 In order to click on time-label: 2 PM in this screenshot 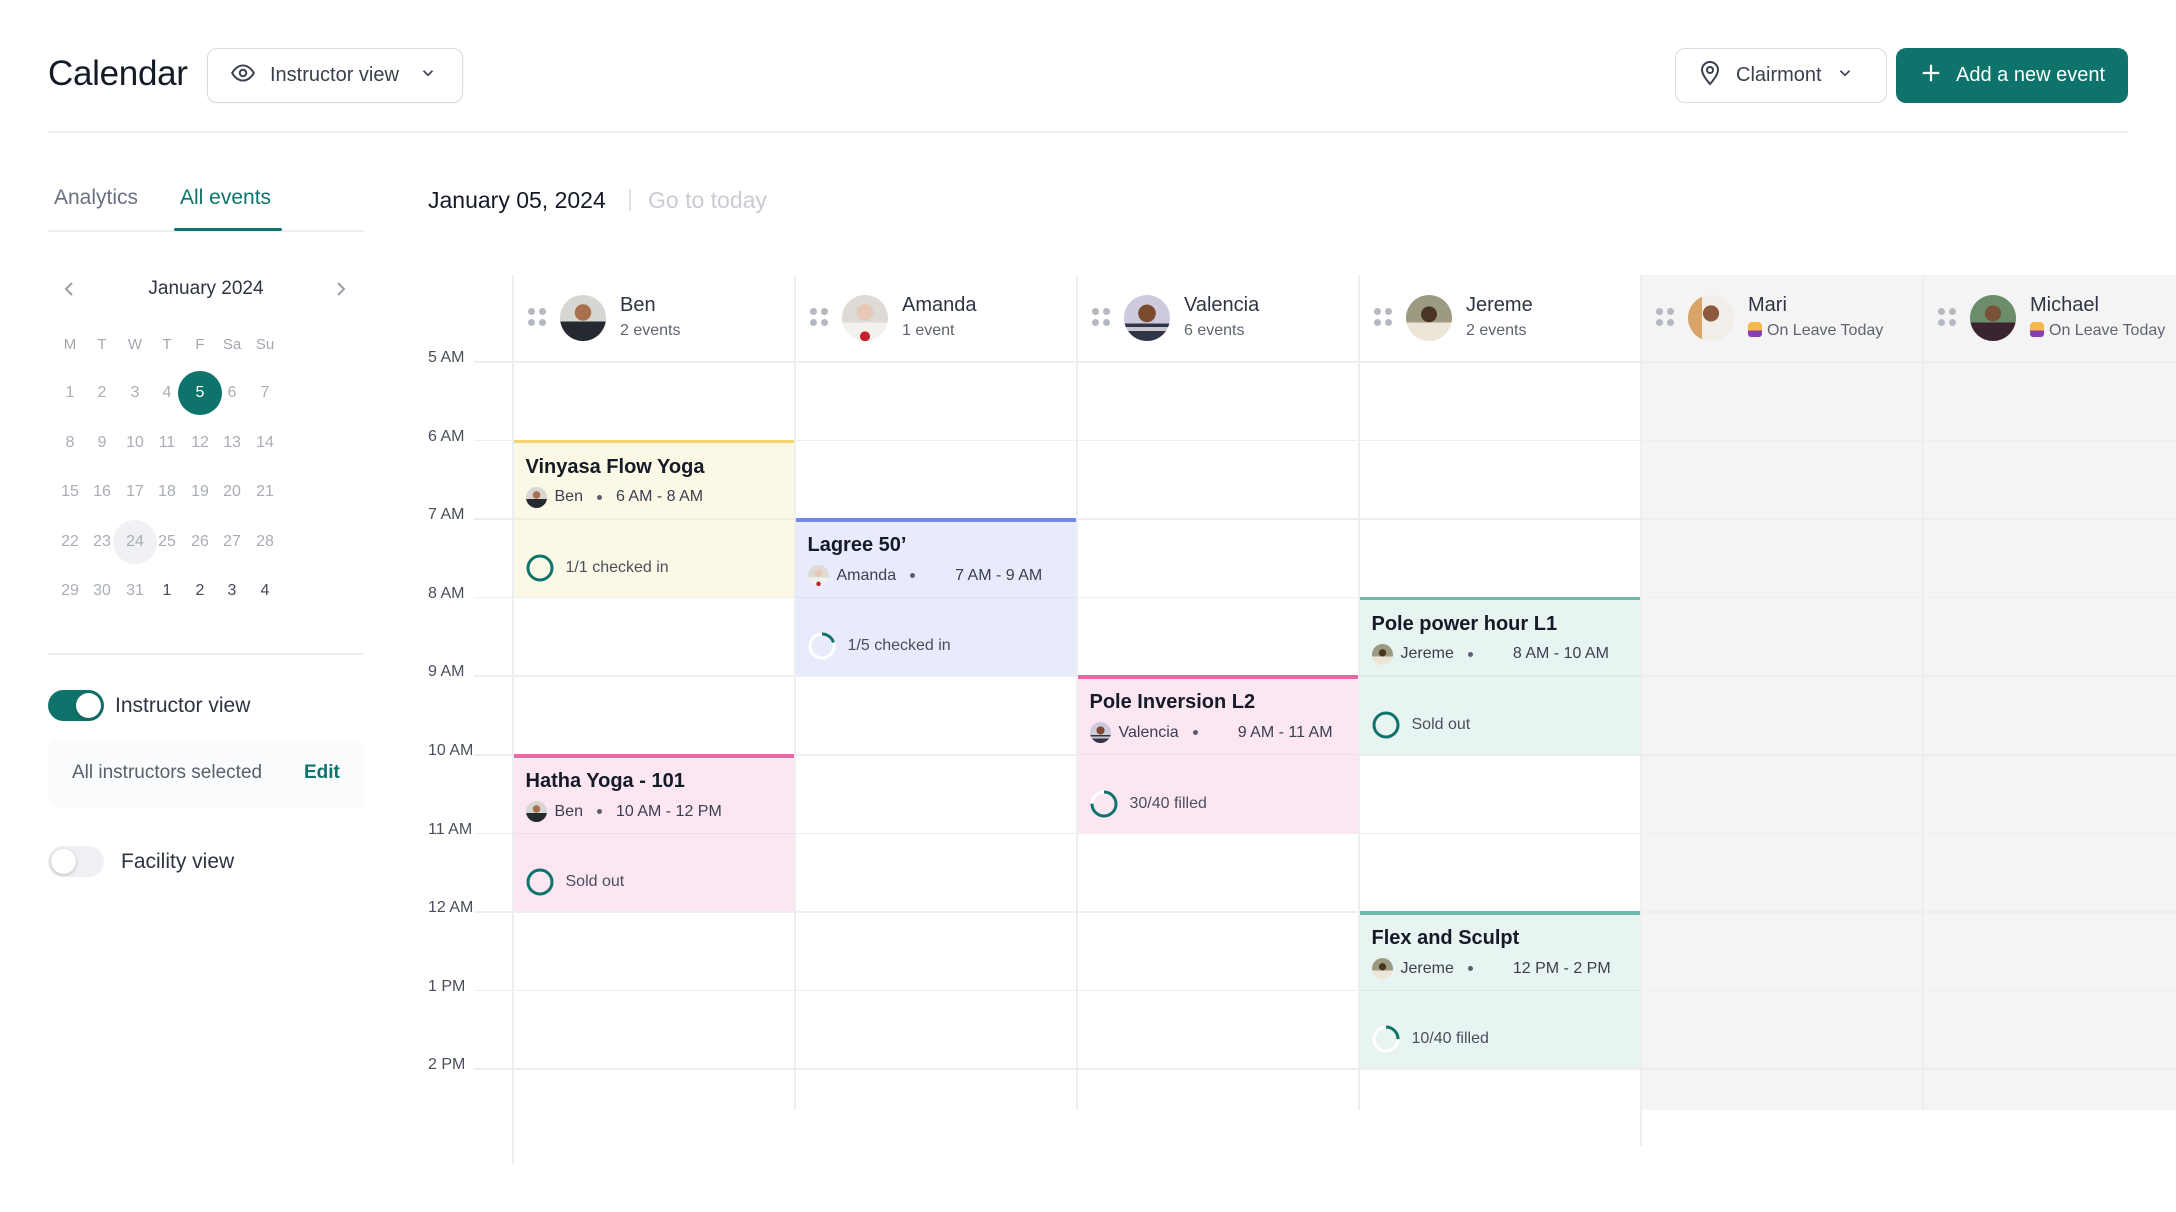, I will do `click(447, 1065)`.